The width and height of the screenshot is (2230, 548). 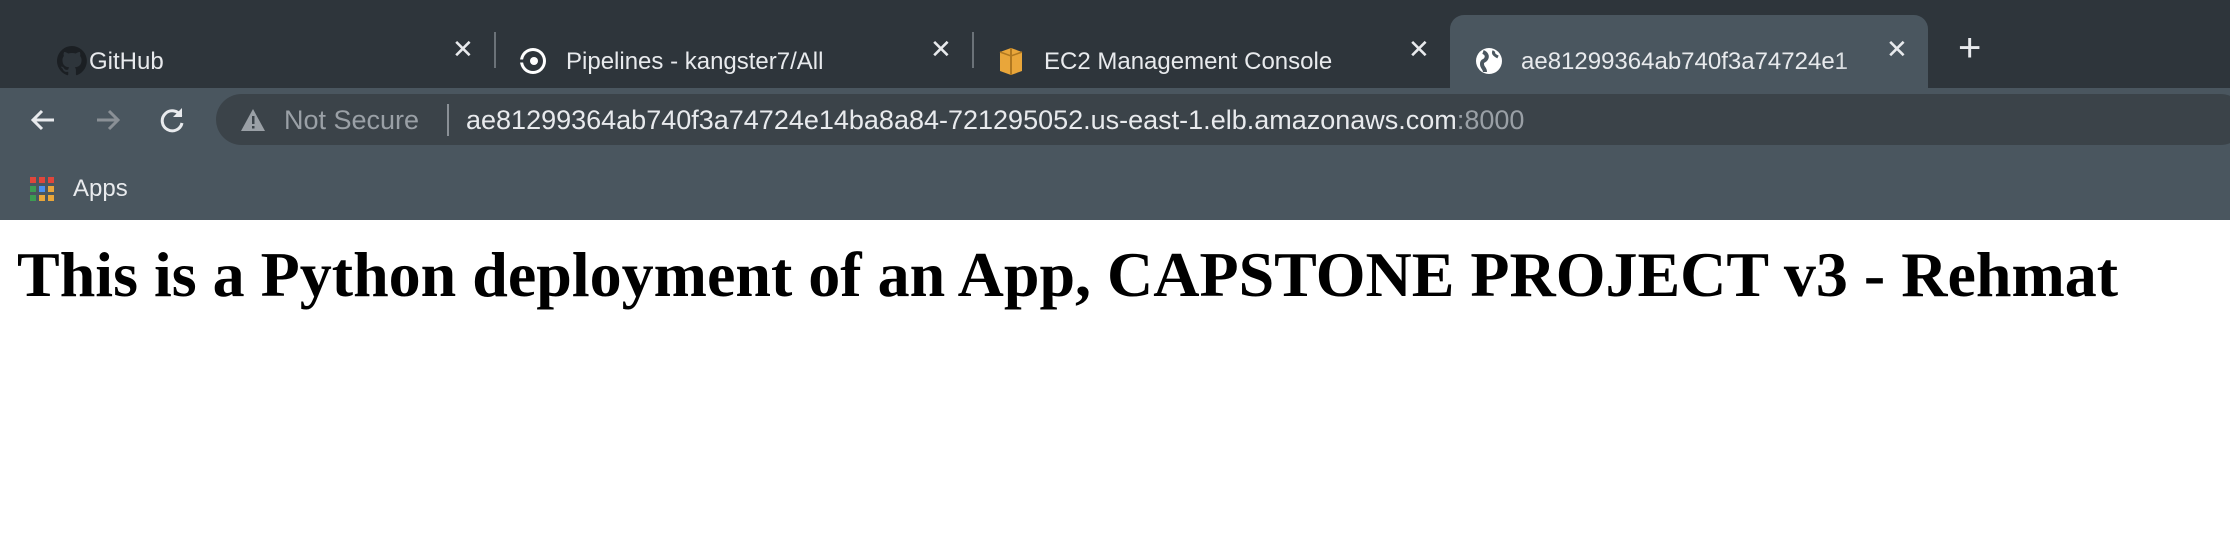 I want to click on tab-active-app: ae81299364ab740f3a74724e1, so click(x=1674, y=61).